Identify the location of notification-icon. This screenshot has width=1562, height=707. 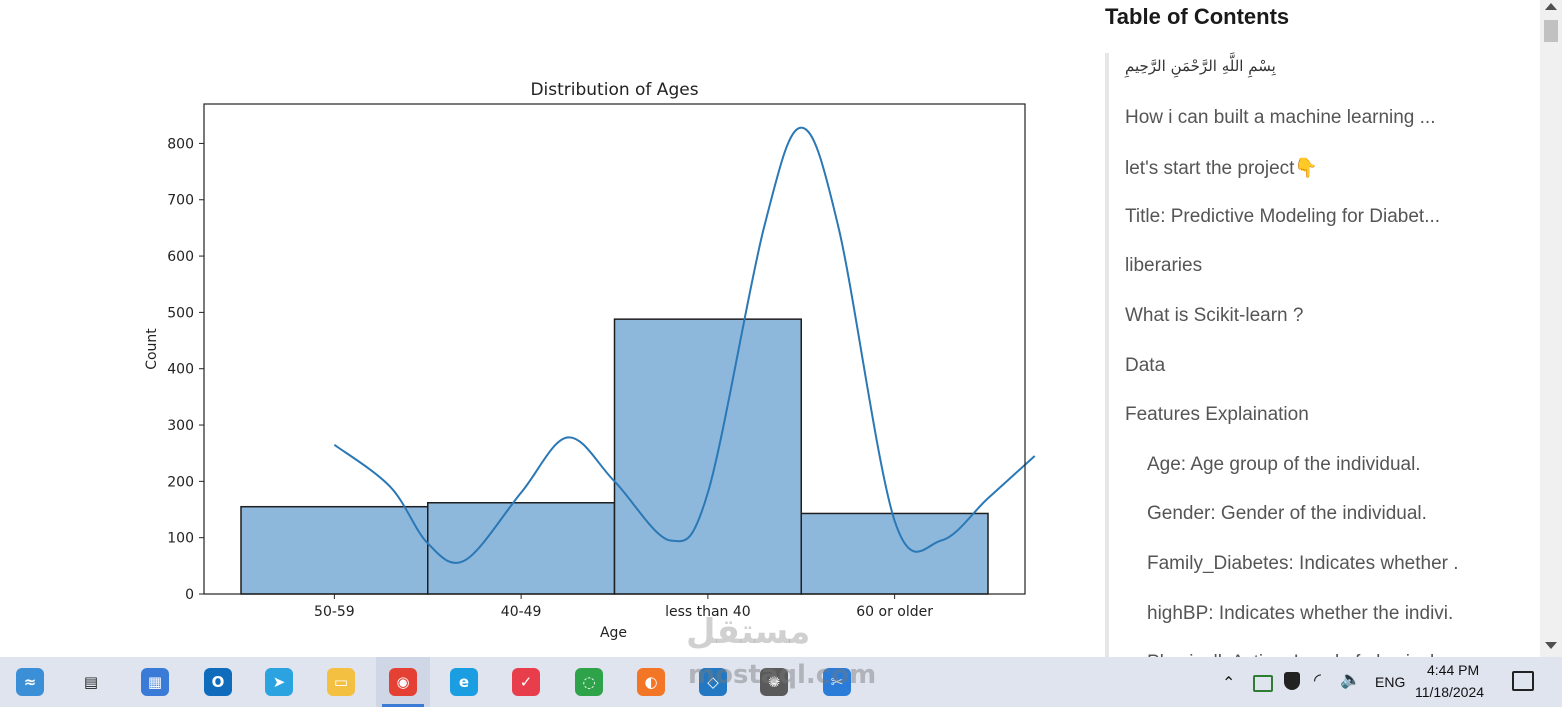
(1523, 681).